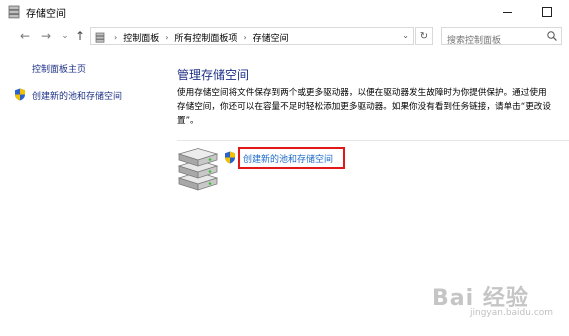 The image size is (569, 336). Describe the element at coordinates (512, 313) in the screenshot. I see `watermark-url: jingyan.baidu.com` at that location.